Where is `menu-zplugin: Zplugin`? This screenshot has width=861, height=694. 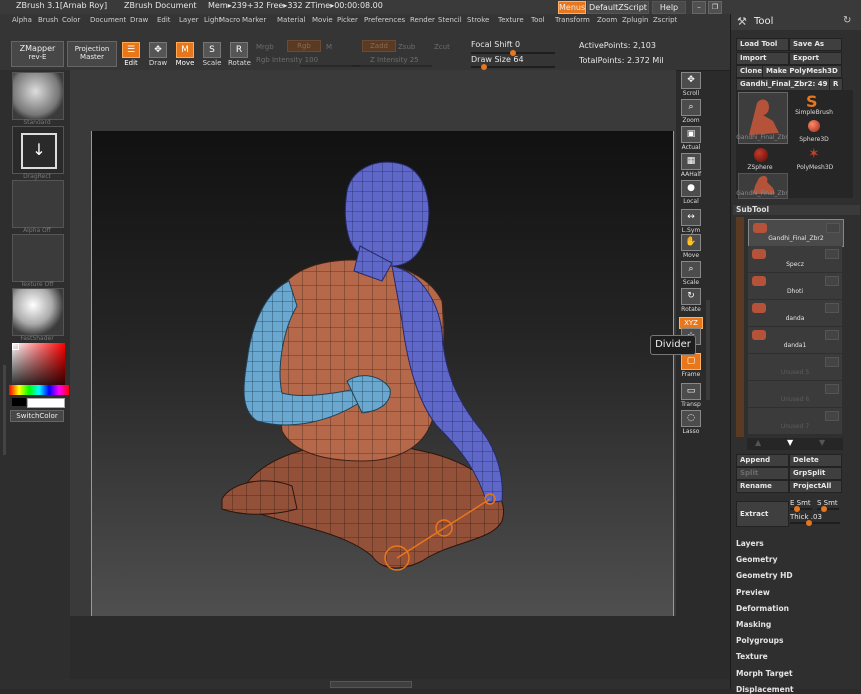 menu-zplugin: Zplugin is located at coordinates (635, 20).